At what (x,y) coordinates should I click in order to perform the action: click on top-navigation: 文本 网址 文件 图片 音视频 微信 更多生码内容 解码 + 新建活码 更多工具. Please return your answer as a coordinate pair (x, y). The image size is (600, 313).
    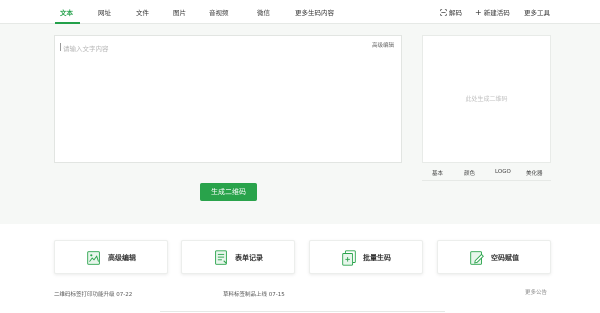
    Looking at the image, I should click on (300, 12).